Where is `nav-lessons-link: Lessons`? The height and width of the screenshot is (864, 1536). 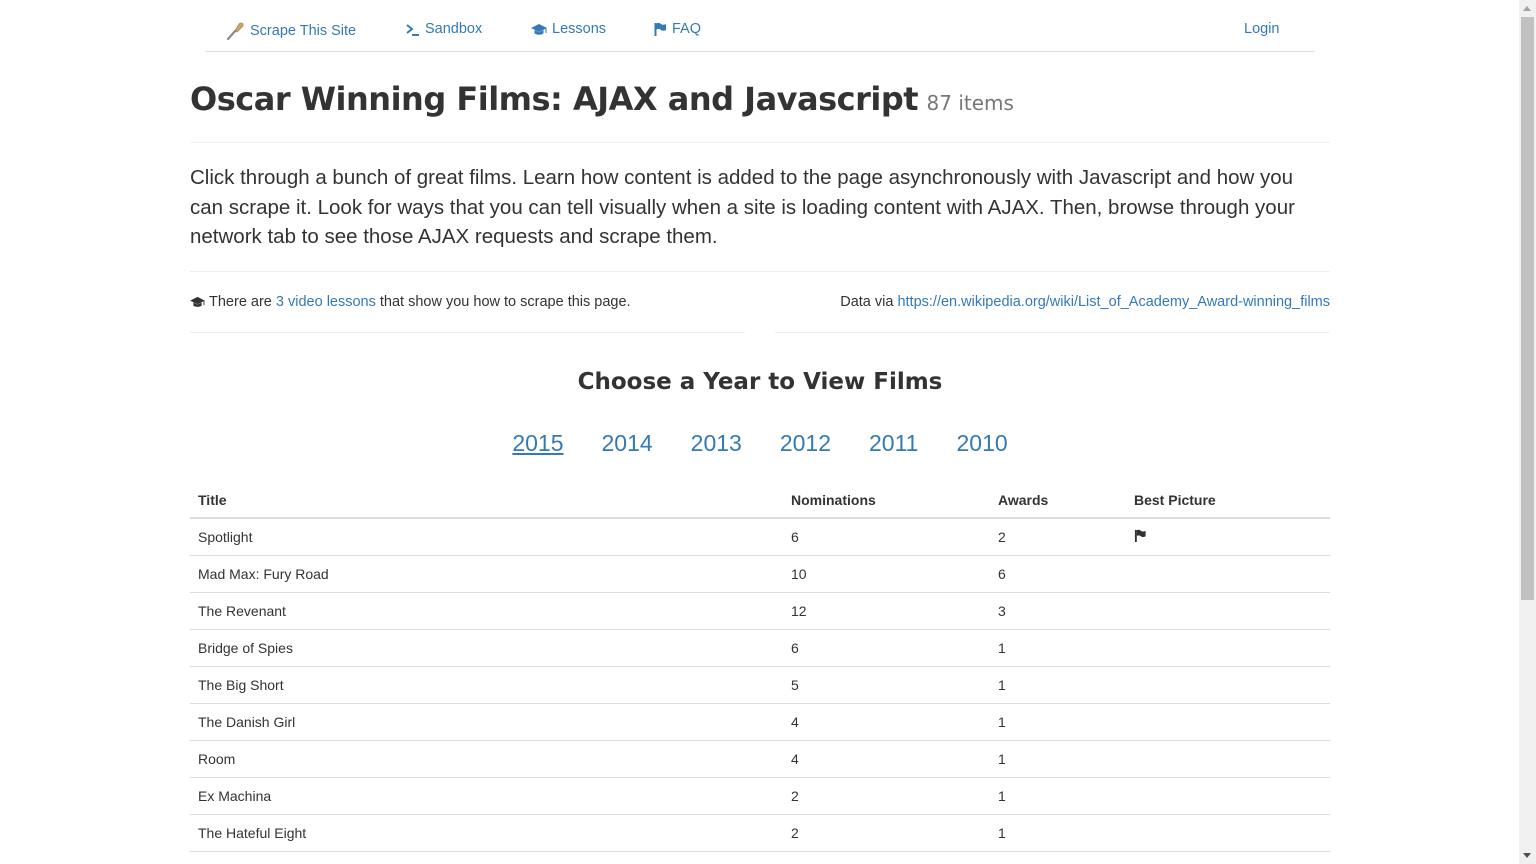 nav-lessons-link: Lessons is located at coordinates (568, 29).